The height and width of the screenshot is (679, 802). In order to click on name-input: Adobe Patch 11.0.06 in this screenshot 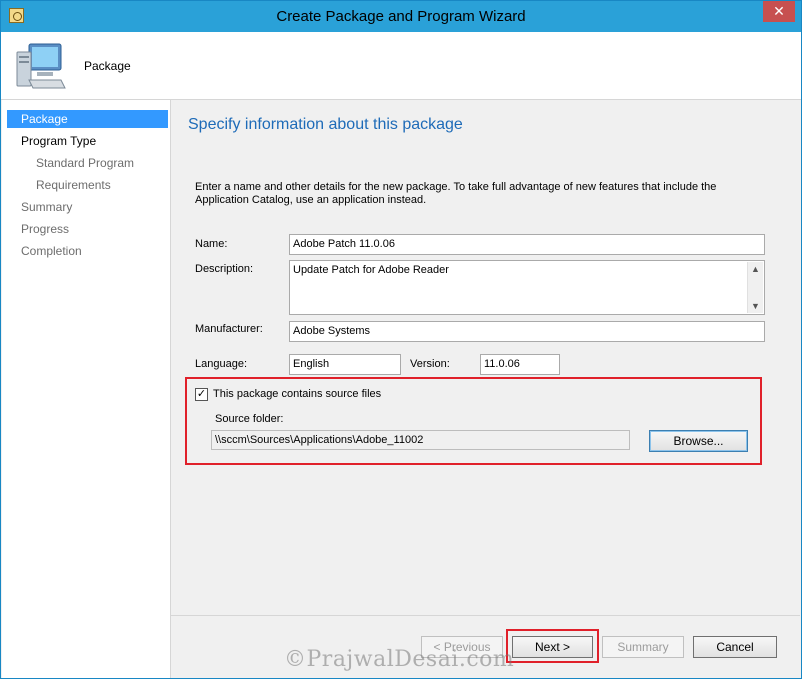, I will do `click(527, 244)`.